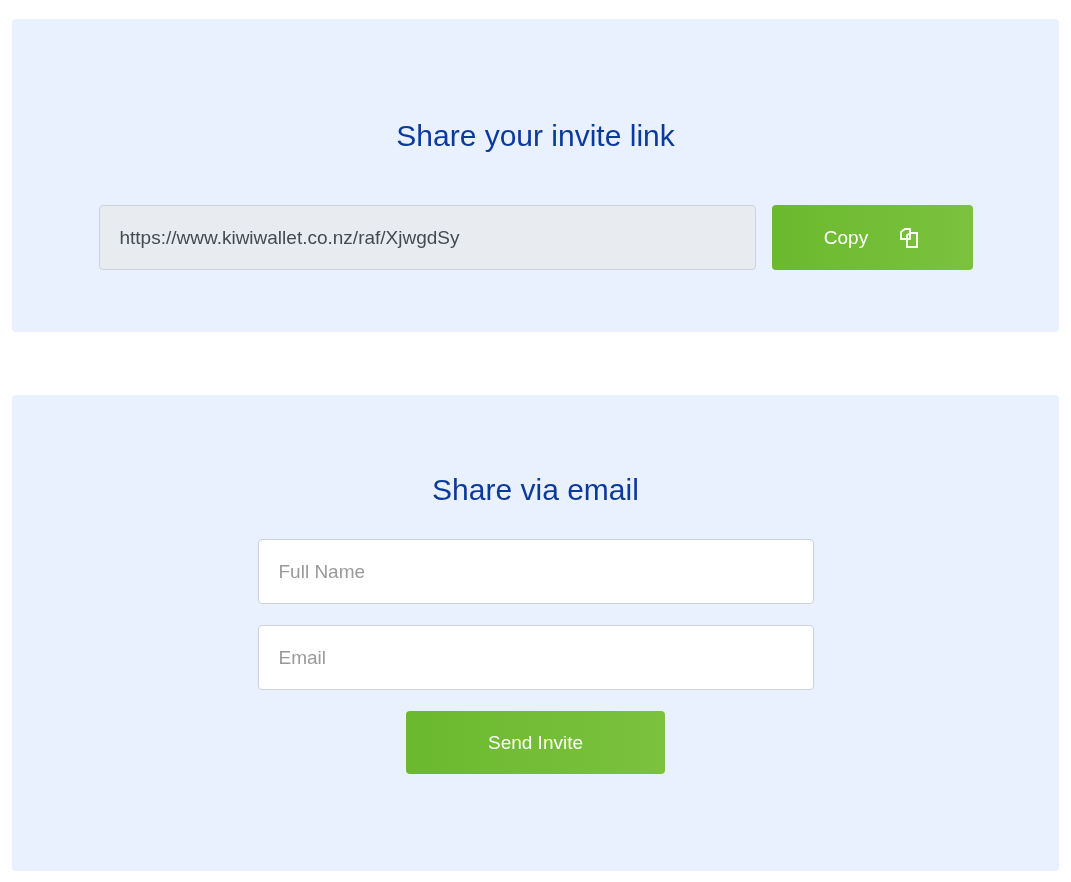  Describe the element at coordinates (535, 657) in the screenshot. I see `input-field: Email` at that location.